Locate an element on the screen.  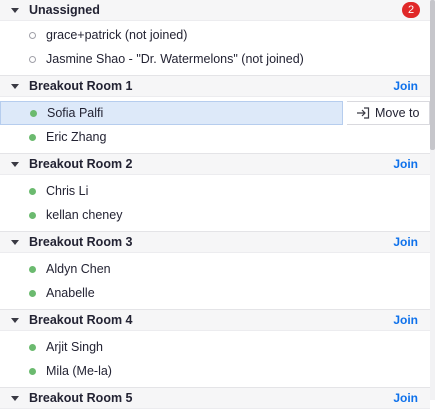
room-header: Breakout Room 1 Join is located at coordinates (215, 86).